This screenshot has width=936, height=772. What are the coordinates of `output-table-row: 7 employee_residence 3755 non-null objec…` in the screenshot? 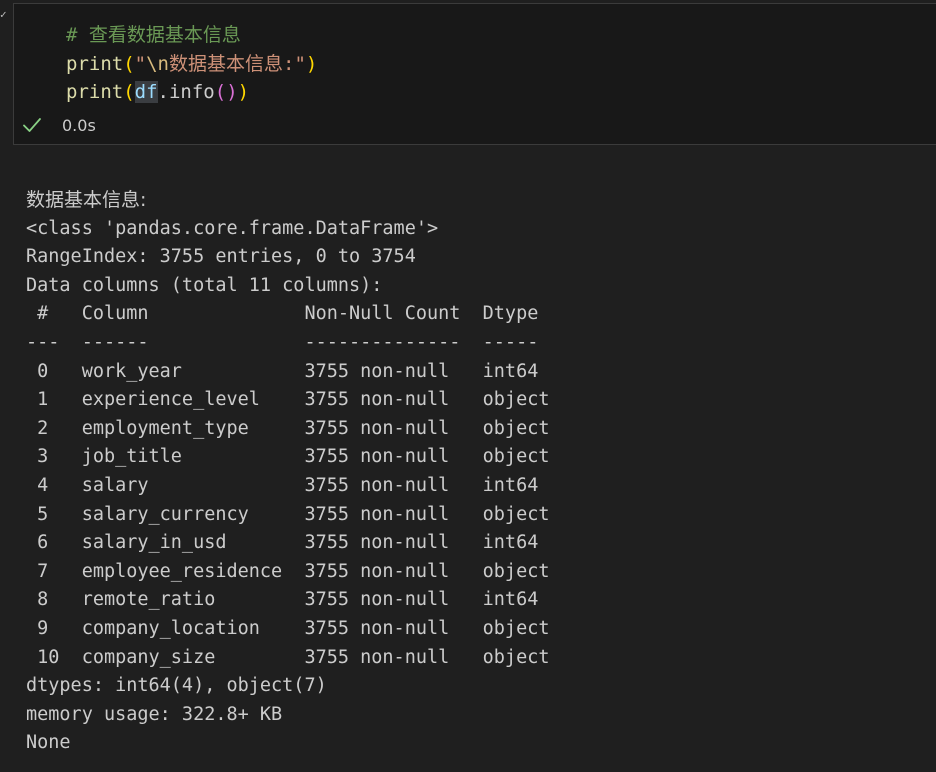 It's located at (288, 571).